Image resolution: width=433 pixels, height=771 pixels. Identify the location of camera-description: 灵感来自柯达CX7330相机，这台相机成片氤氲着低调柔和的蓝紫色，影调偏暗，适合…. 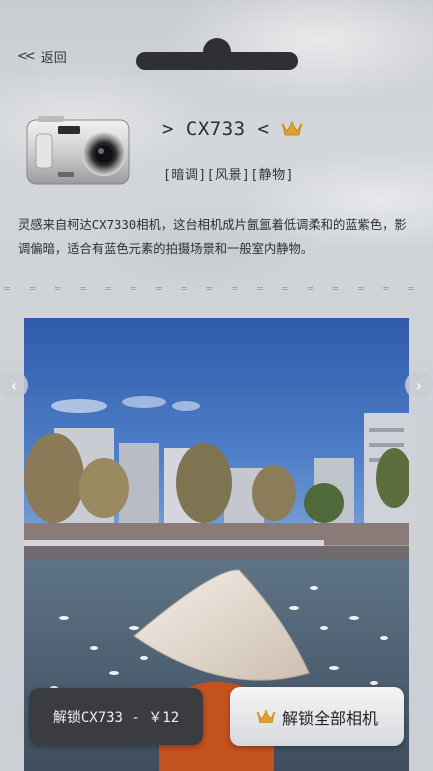
(212, 237).